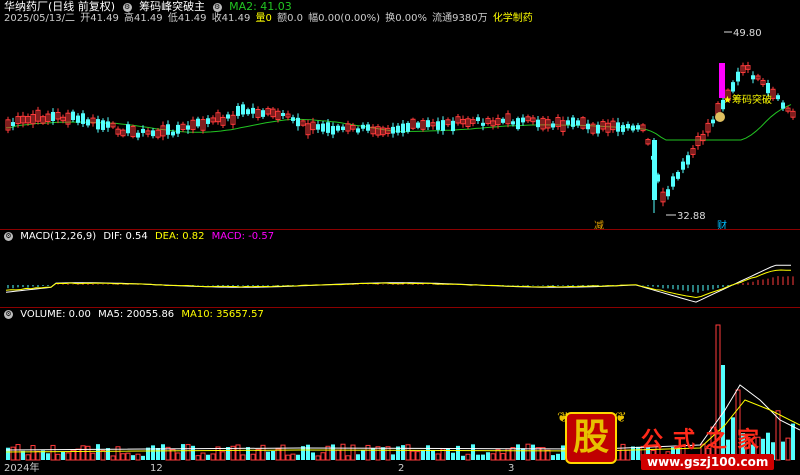 The width and height of the screenshot is (800, 475). What do you see at coordinates (8, 314) in the screenshot?
I see `volume-gear-icon: ⚙` at bounding box center [8, 314].